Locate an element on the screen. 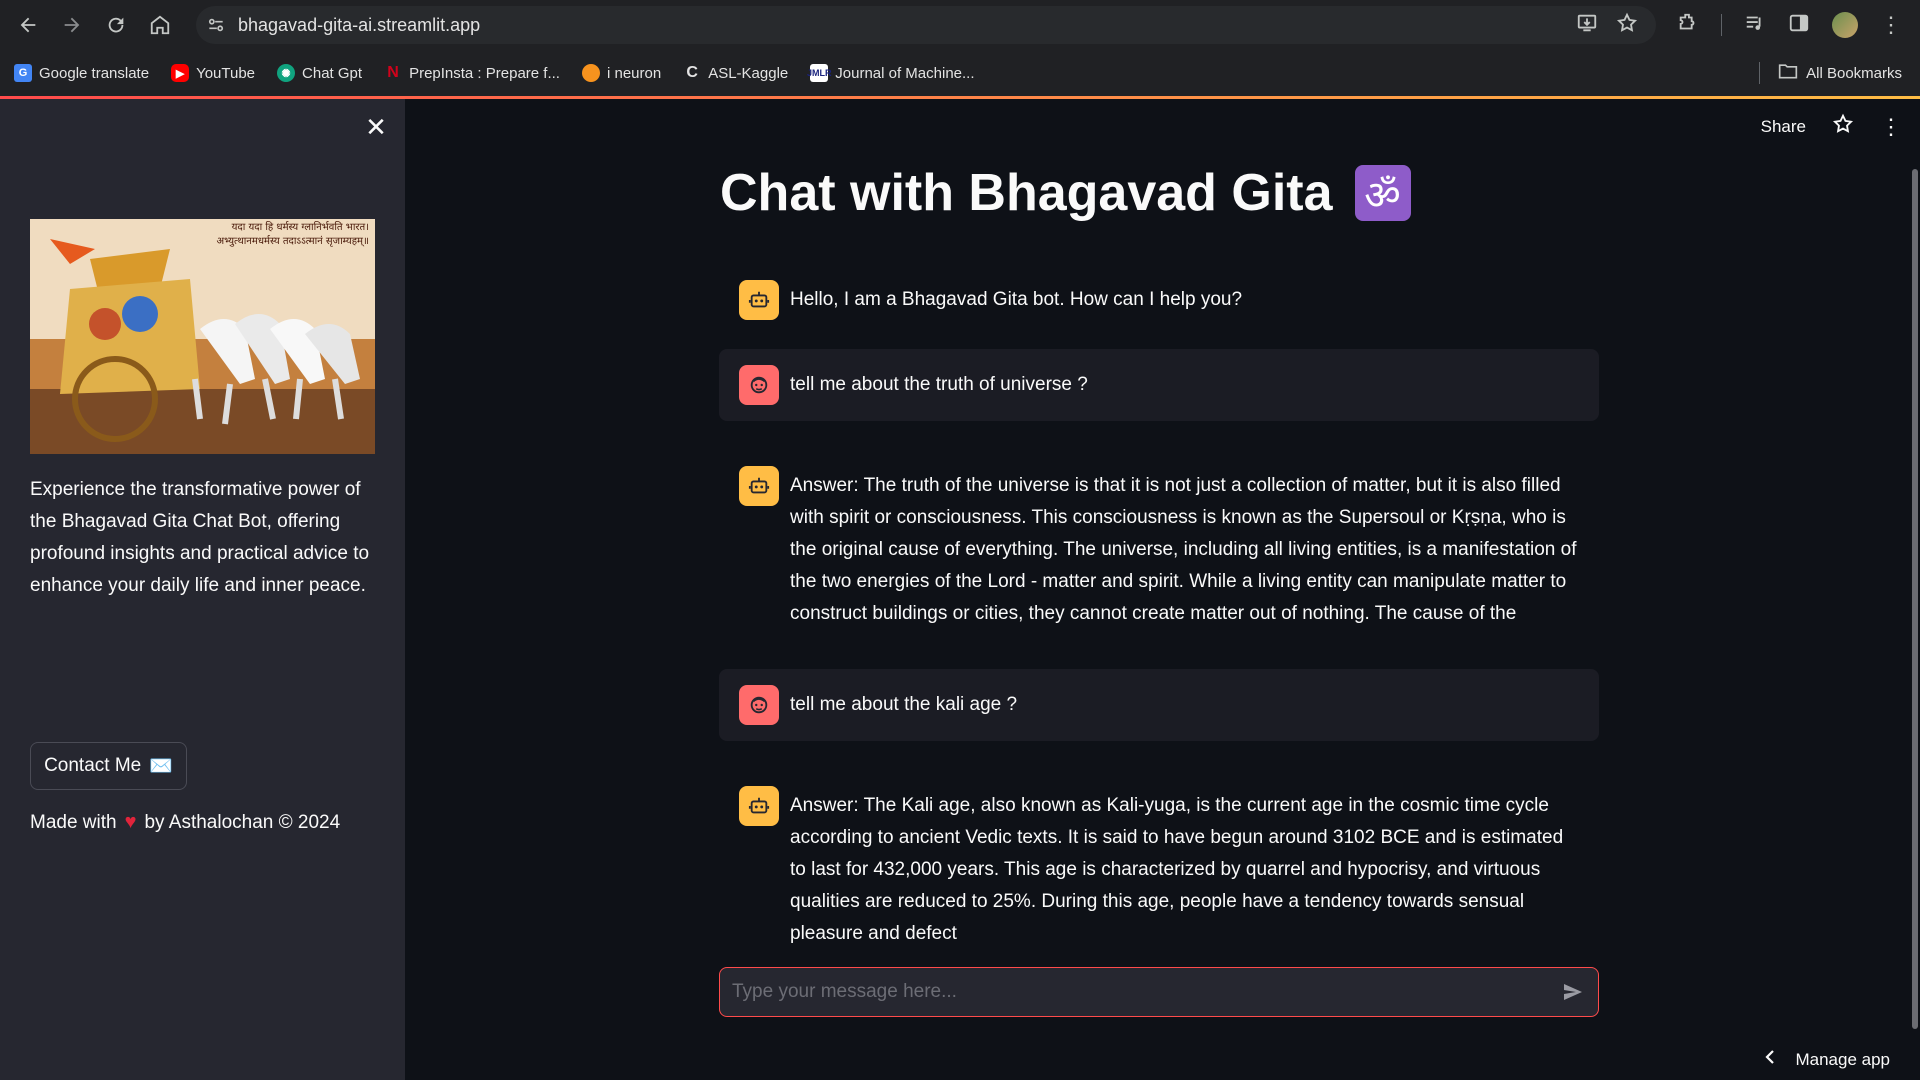 This screenshot has width=1920, height=1080. chat-message-user: tell me about the kali age ? is located at coordinates (1159, 705).